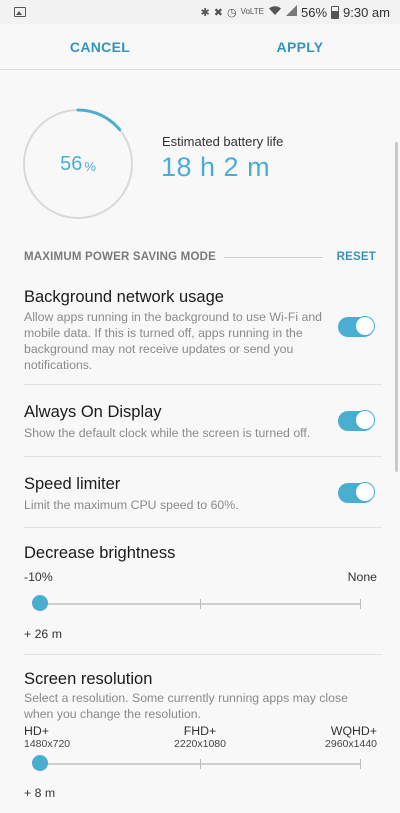  What do you see at coordinates (100, 47) in the screenshot?
I see `cancel-button: CANCEL` at bounding box center [100, 47].